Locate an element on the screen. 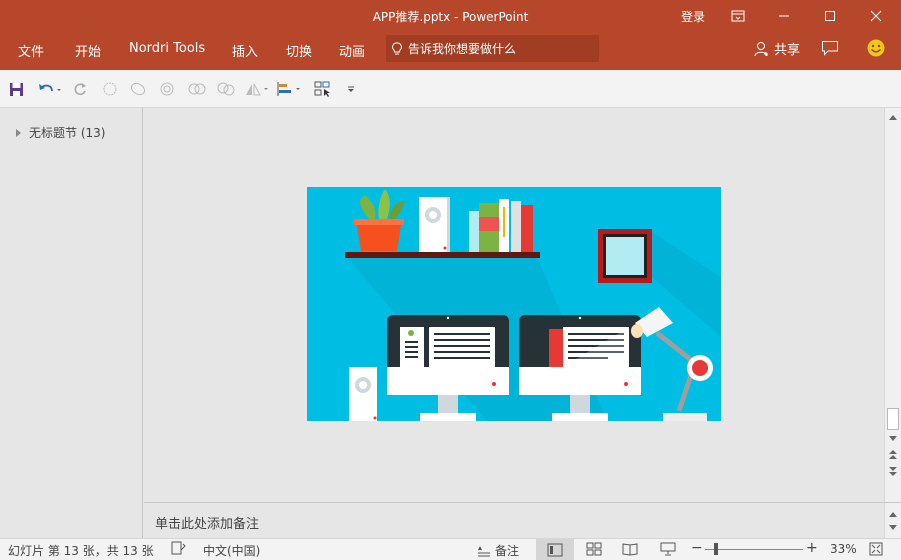  shape-intersect-icon is located at coordinates (226, 89).